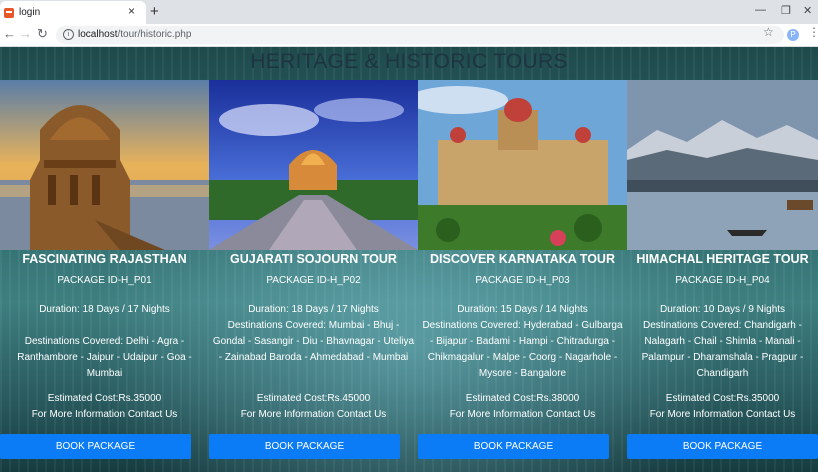  I want to click on browser-tab: login ×, so click(73, 12).